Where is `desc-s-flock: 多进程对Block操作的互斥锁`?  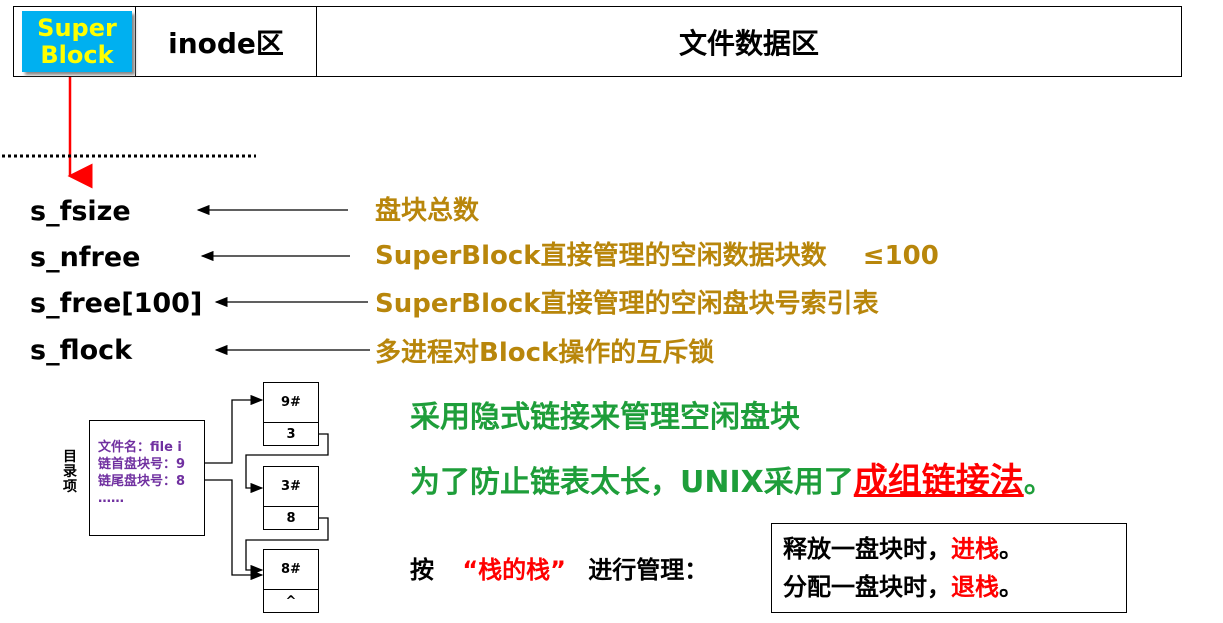
desc-s-flock: 多进程对Block操作的互斥锁 is located at coordinates (545, 353).